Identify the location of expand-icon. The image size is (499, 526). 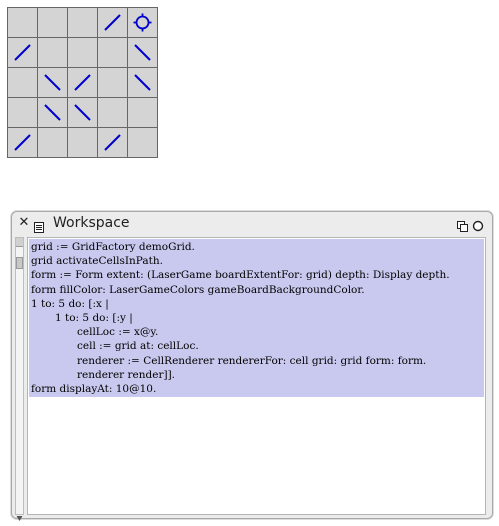
(478, 224).